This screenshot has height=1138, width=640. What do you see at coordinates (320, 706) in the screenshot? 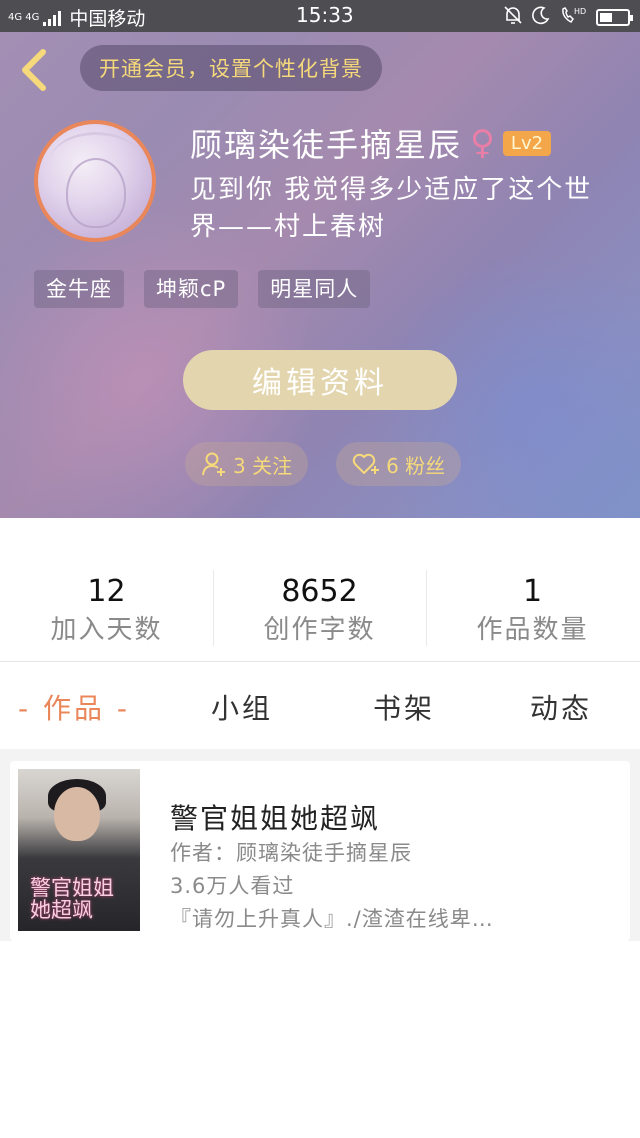
I see `tab-bar: - 作品 - 小组 书架 动态` at bounding box center [320, 706].